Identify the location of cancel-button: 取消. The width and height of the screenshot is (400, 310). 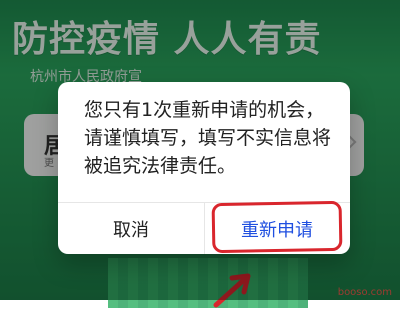
(131, 228).